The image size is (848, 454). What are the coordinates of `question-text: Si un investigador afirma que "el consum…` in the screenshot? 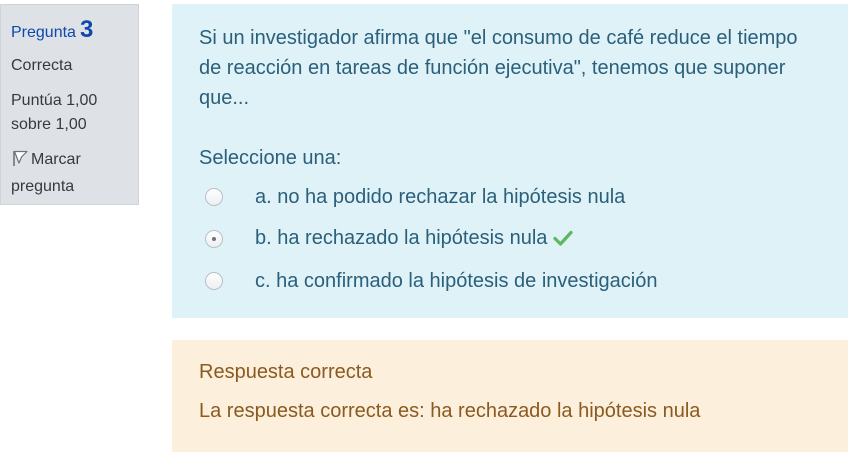 It's located at (498, 68).